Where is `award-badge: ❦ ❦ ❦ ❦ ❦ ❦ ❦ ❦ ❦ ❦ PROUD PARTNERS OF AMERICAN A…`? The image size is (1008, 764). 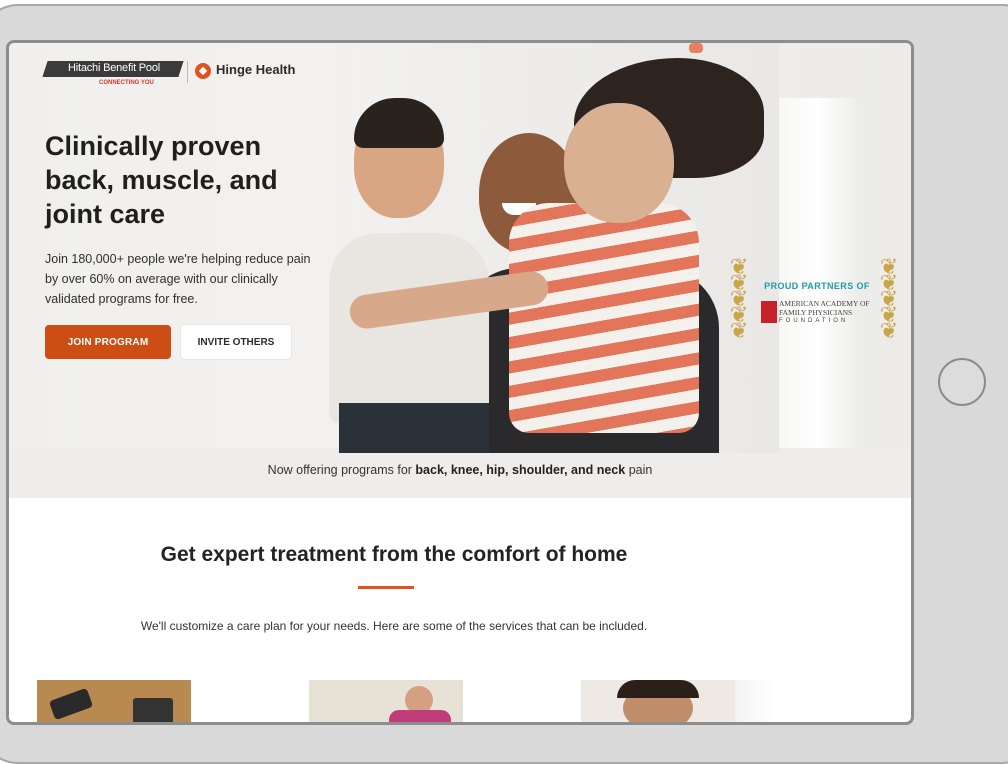
award-badge: ❦ ❦ ❦ ❦ ❦ ❦ ❦ ❦ ❦ ❦ PROUD PARTNERS OF AMERICAN A… is located at coordinates (816, 308).